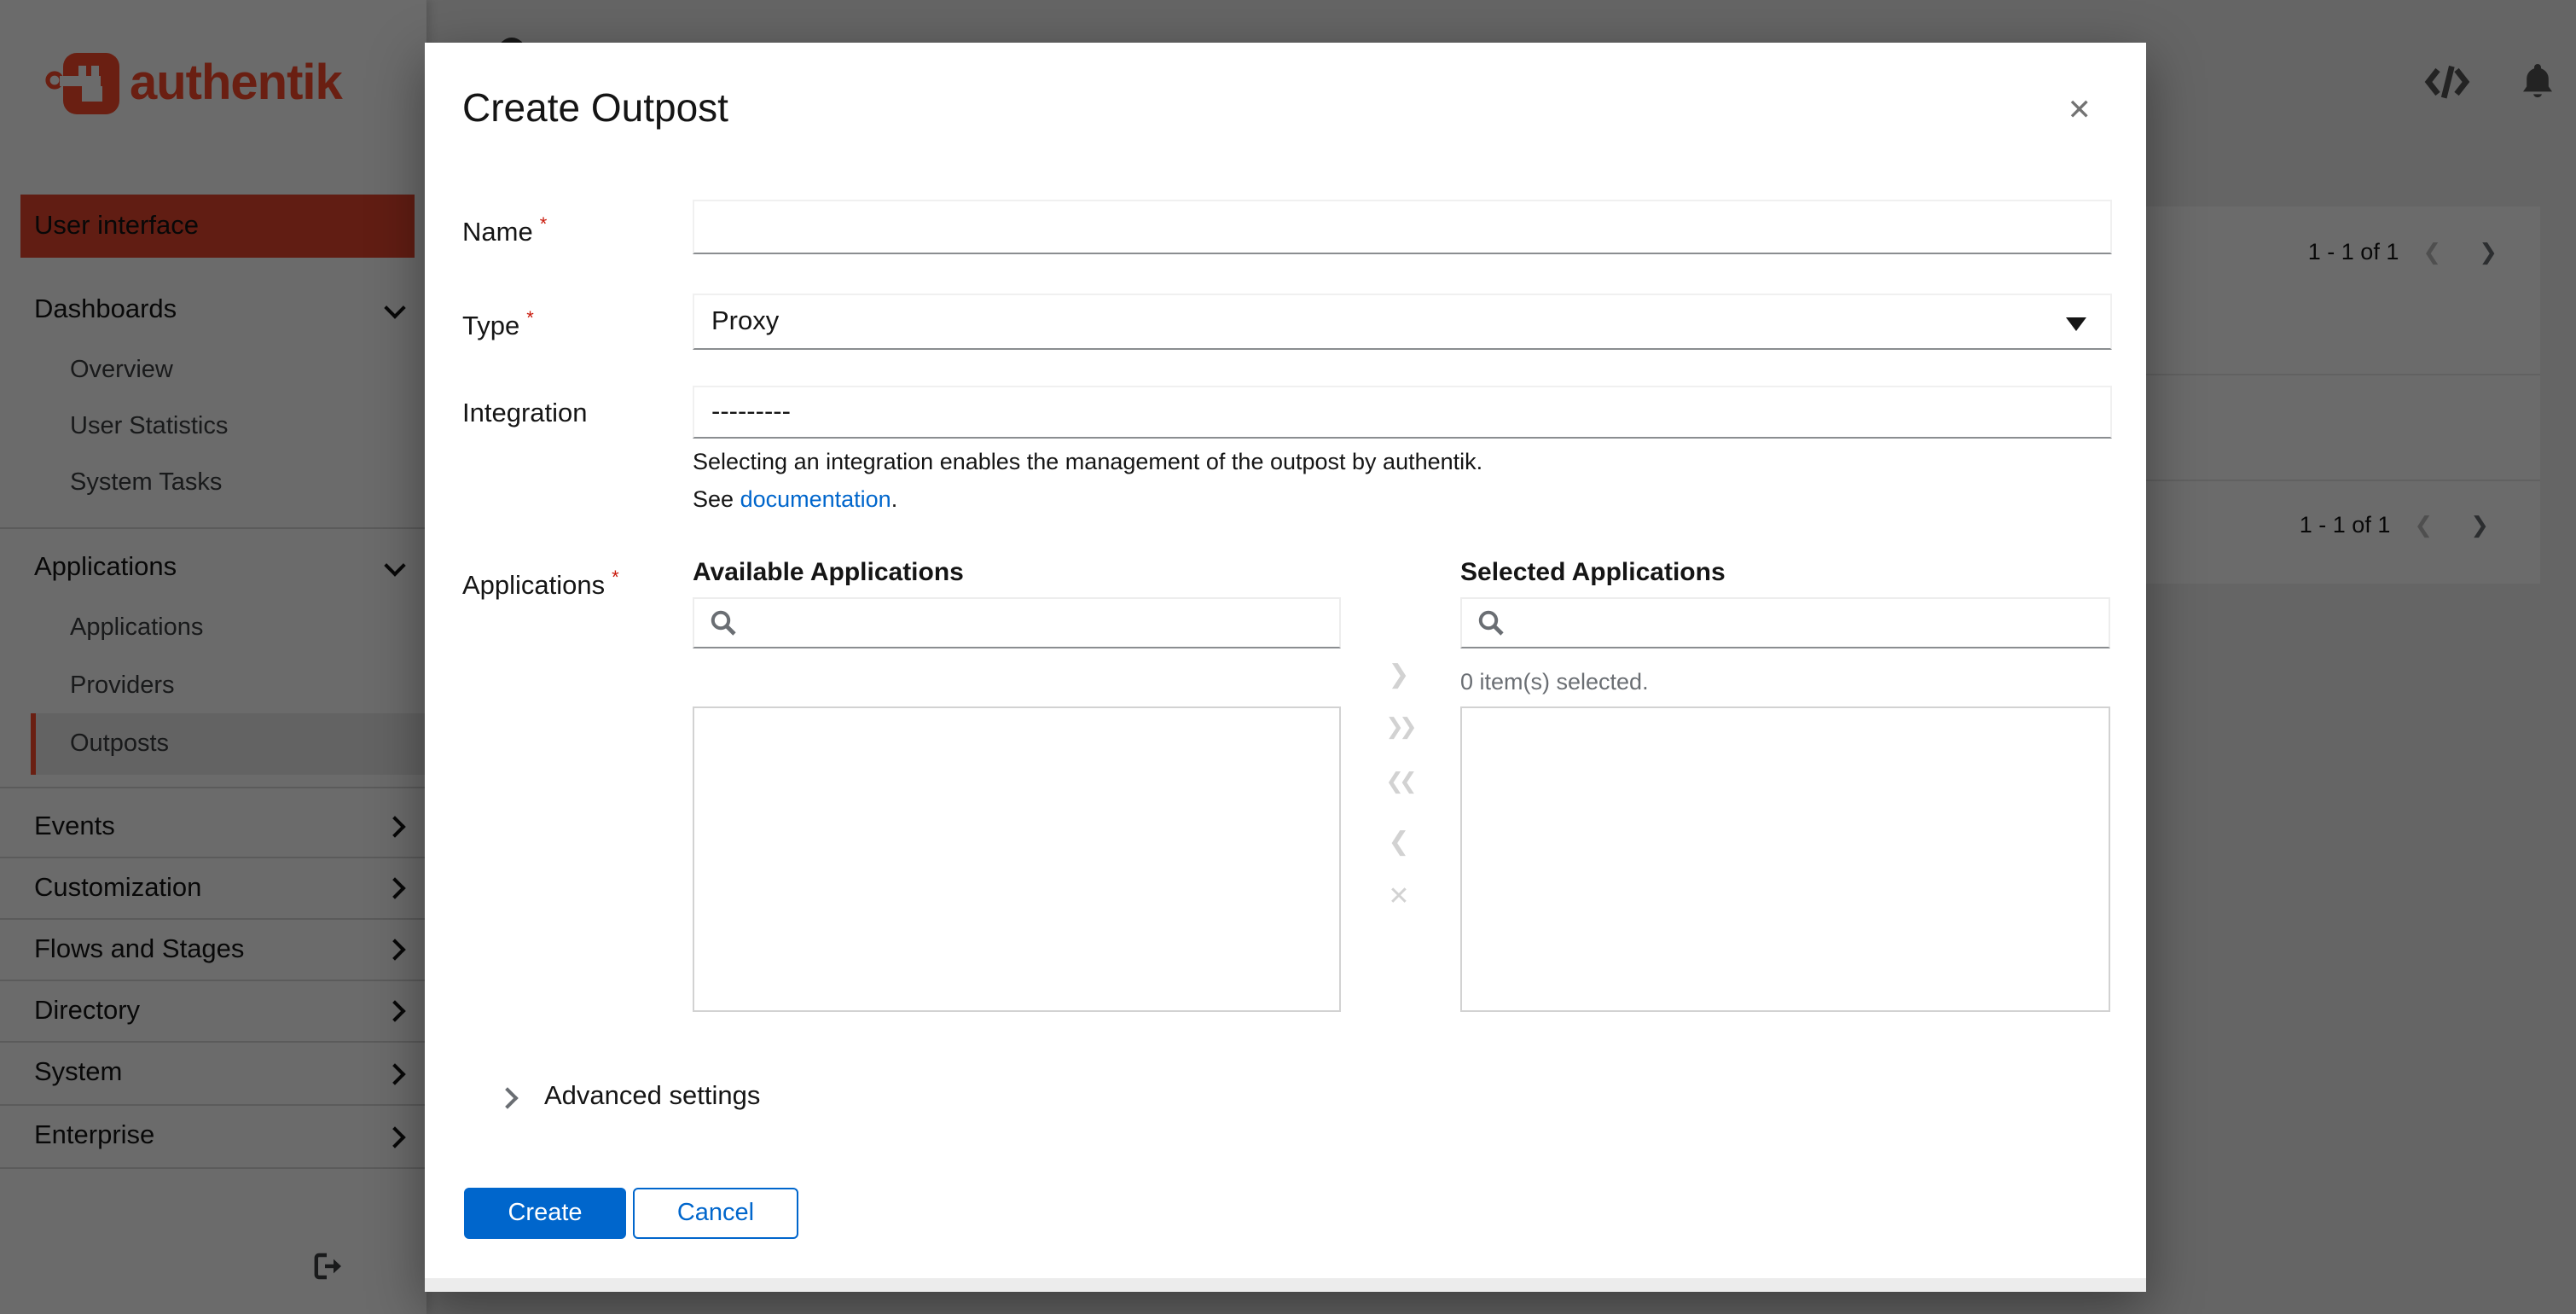  What do you see at coordinates (1402, 227) in the screenshot?
I see `name-input` at bounding box center [1402, 227].